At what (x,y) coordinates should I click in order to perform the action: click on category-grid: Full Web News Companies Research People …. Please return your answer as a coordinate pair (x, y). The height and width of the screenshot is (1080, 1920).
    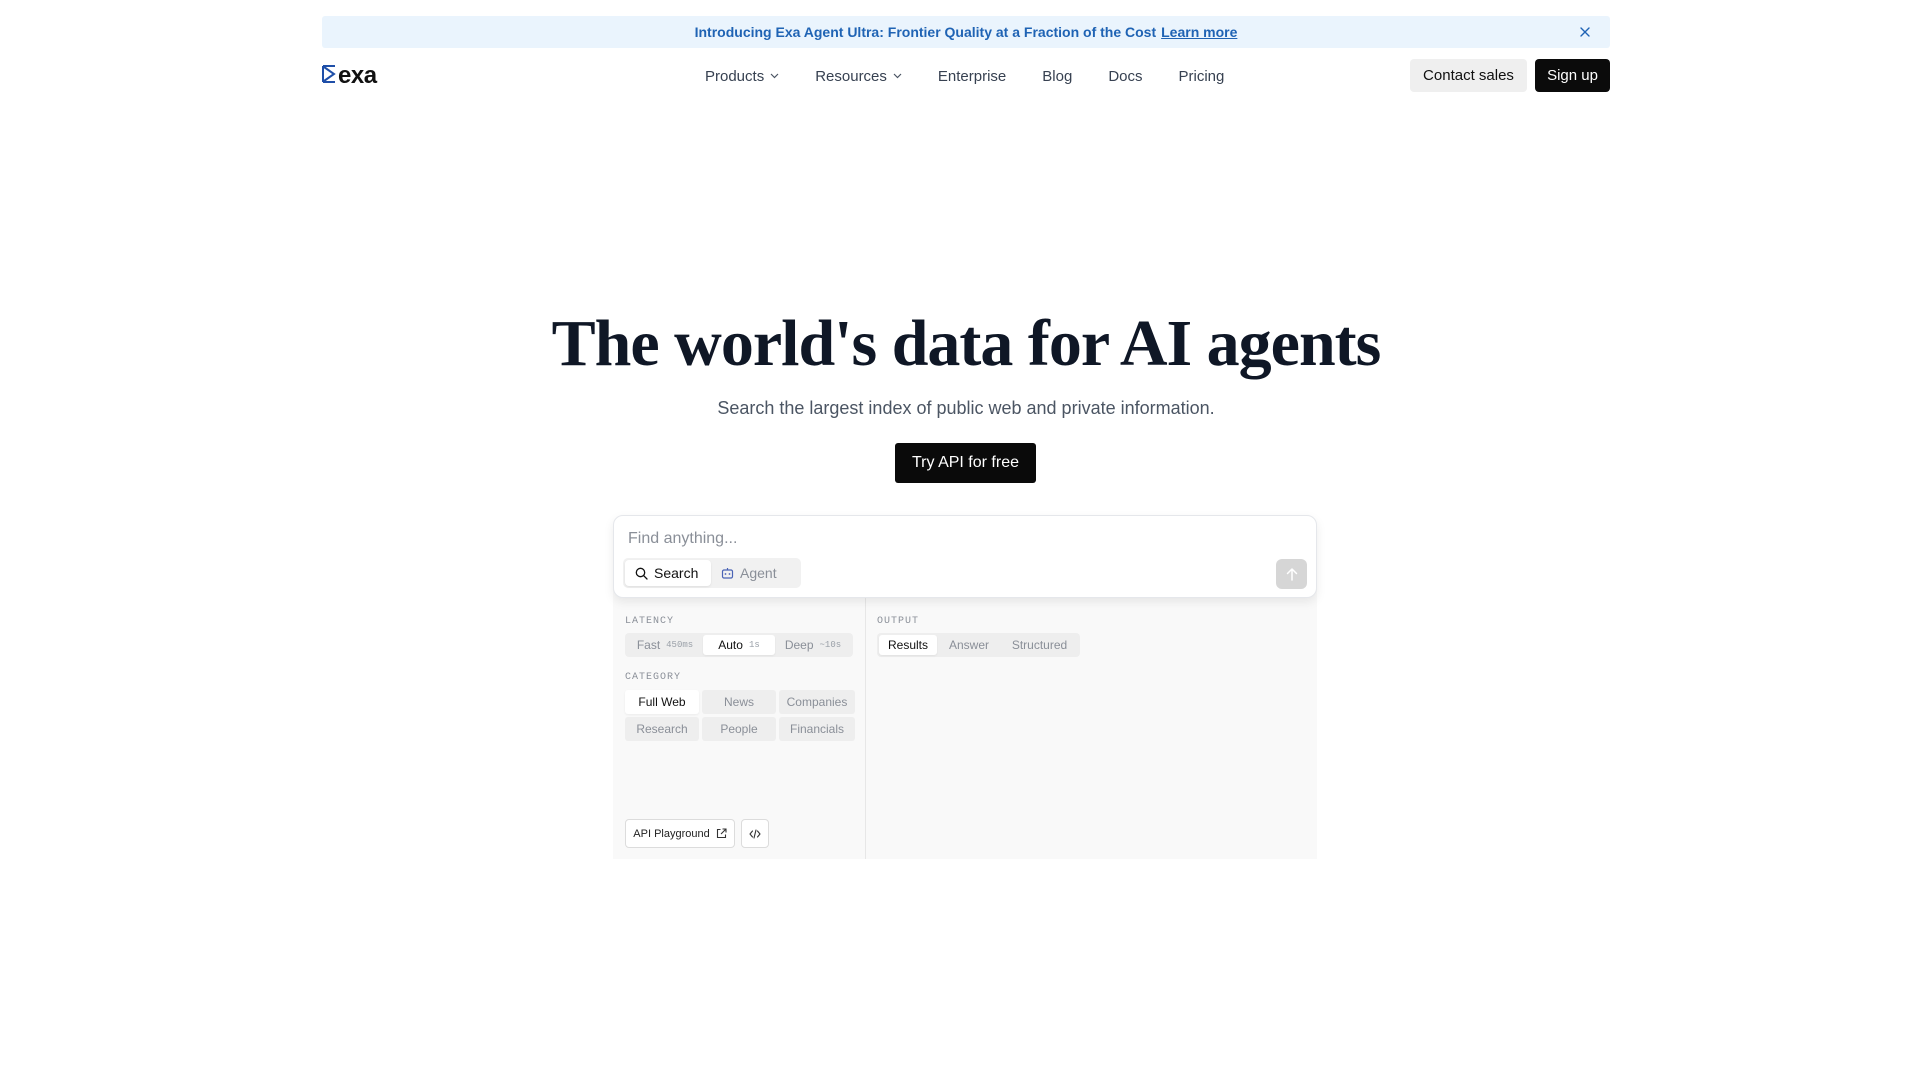
    Looking at the image, I should click on (740, 715).